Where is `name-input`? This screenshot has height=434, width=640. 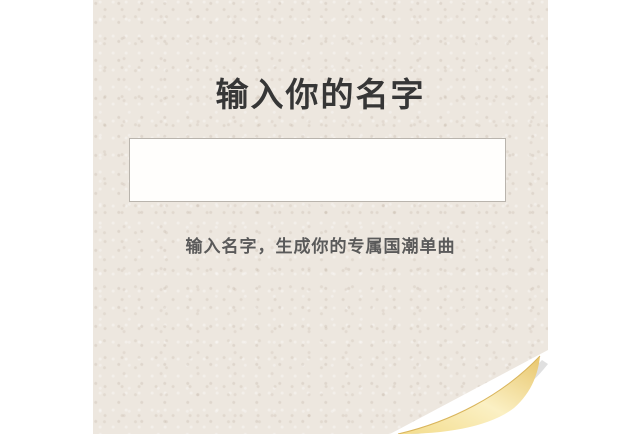
name-input is located at coordinates (317, 170).